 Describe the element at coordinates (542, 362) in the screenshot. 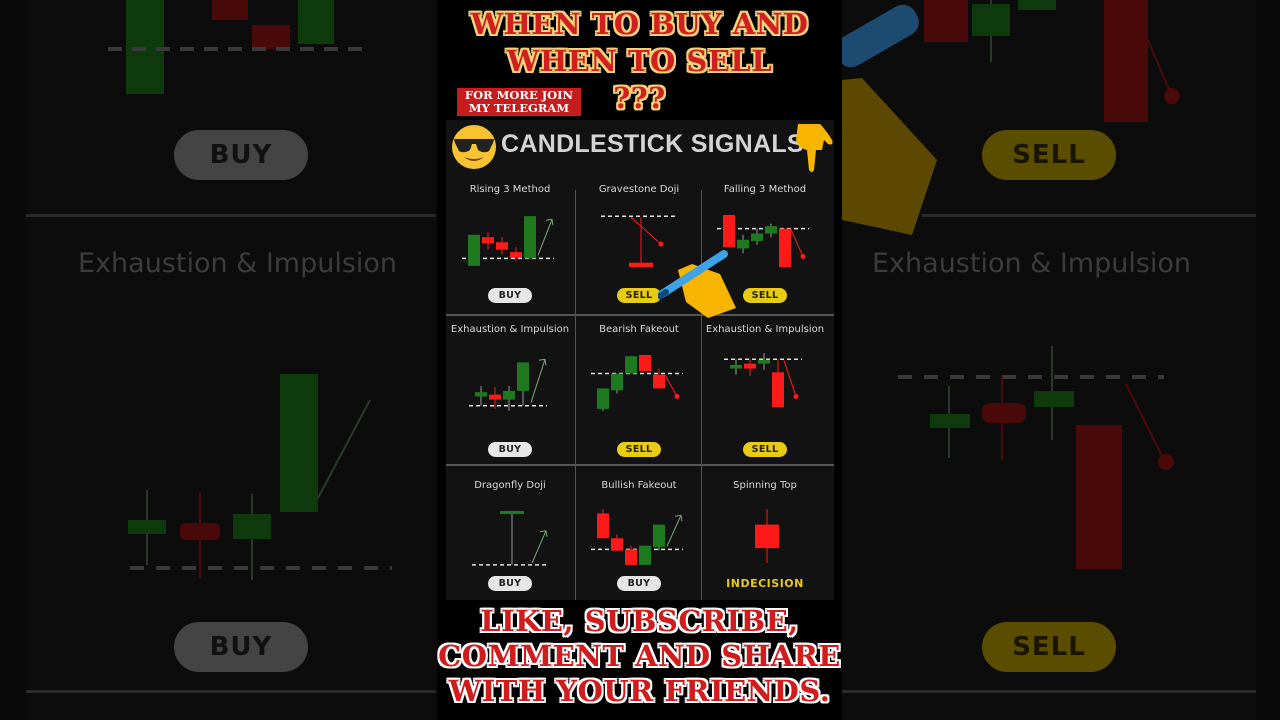

I see `up-arrow-head` at that location.